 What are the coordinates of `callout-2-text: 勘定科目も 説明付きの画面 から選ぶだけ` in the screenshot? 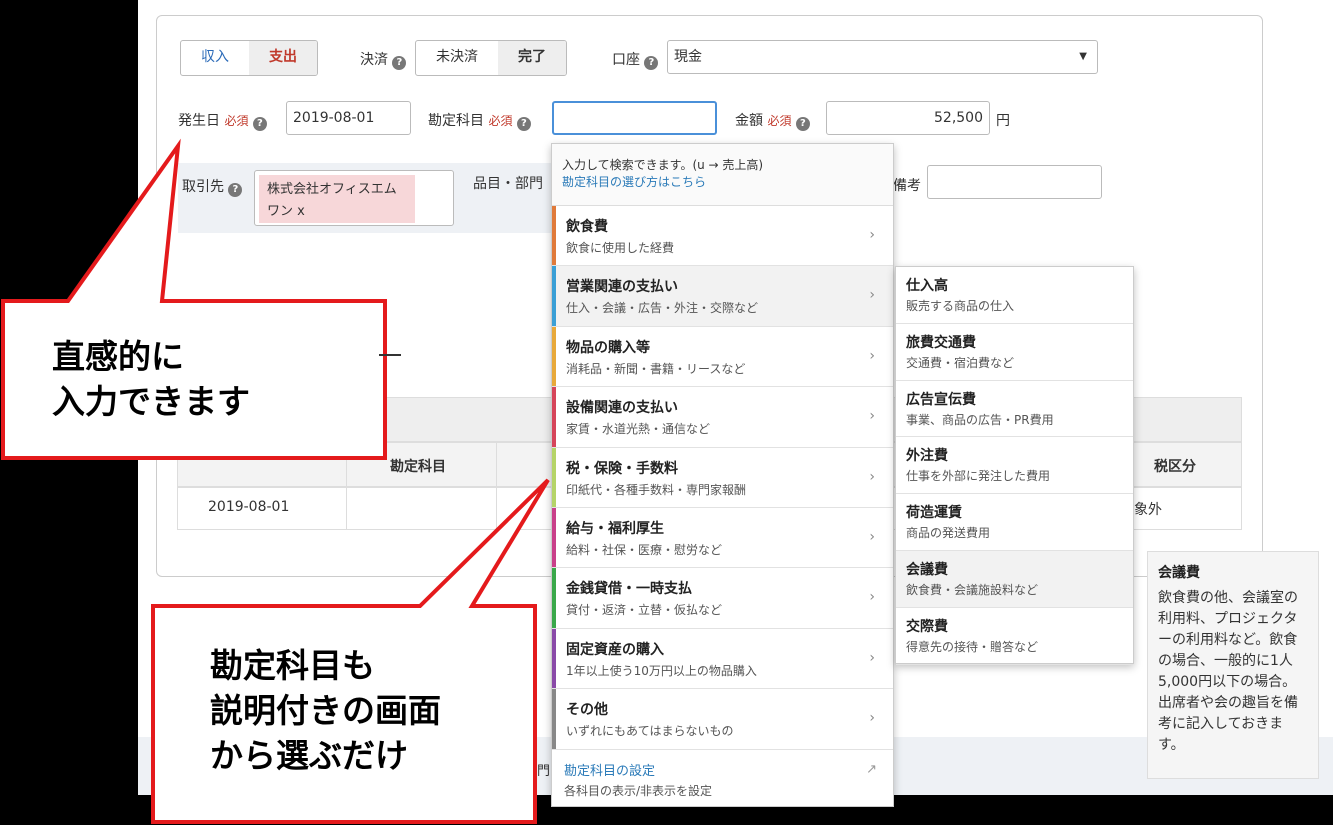 It's located at (325, 710).